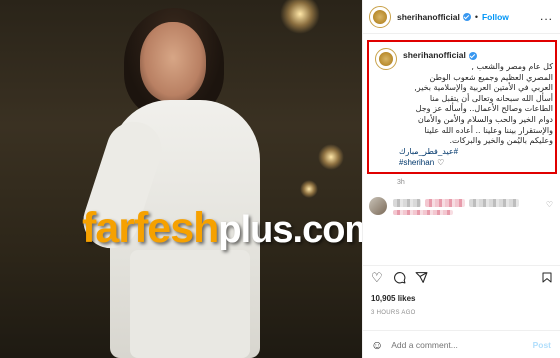  I want to click on avatar, so click(380, 16).